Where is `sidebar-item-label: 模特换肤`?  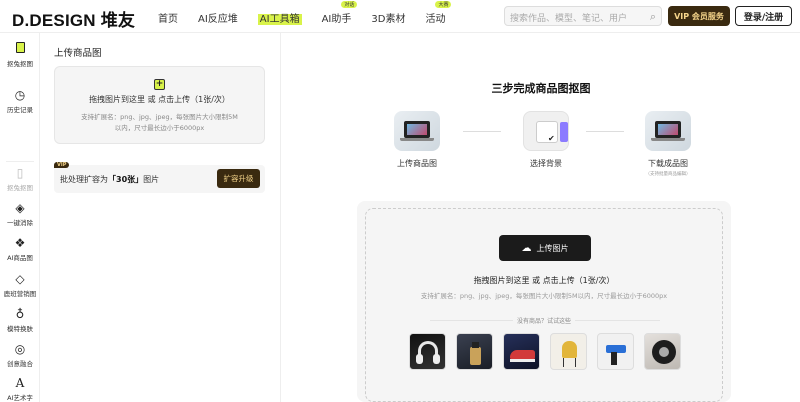
sidebar-item-label: 模特换肤 is located at coordinates (20, 329).